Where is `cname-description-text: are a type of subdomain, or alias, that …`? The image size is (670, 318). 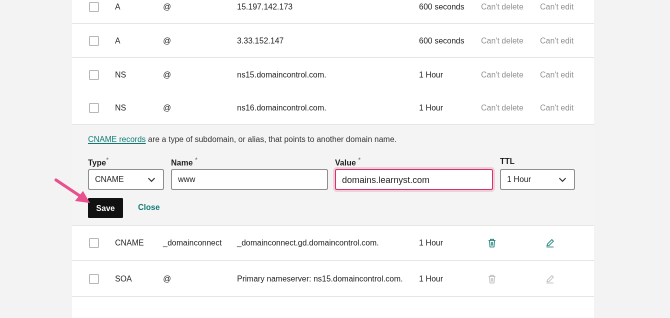 cname-description-text: are a type of subdomain, or alias, that … is located at coordinates (271, 139).